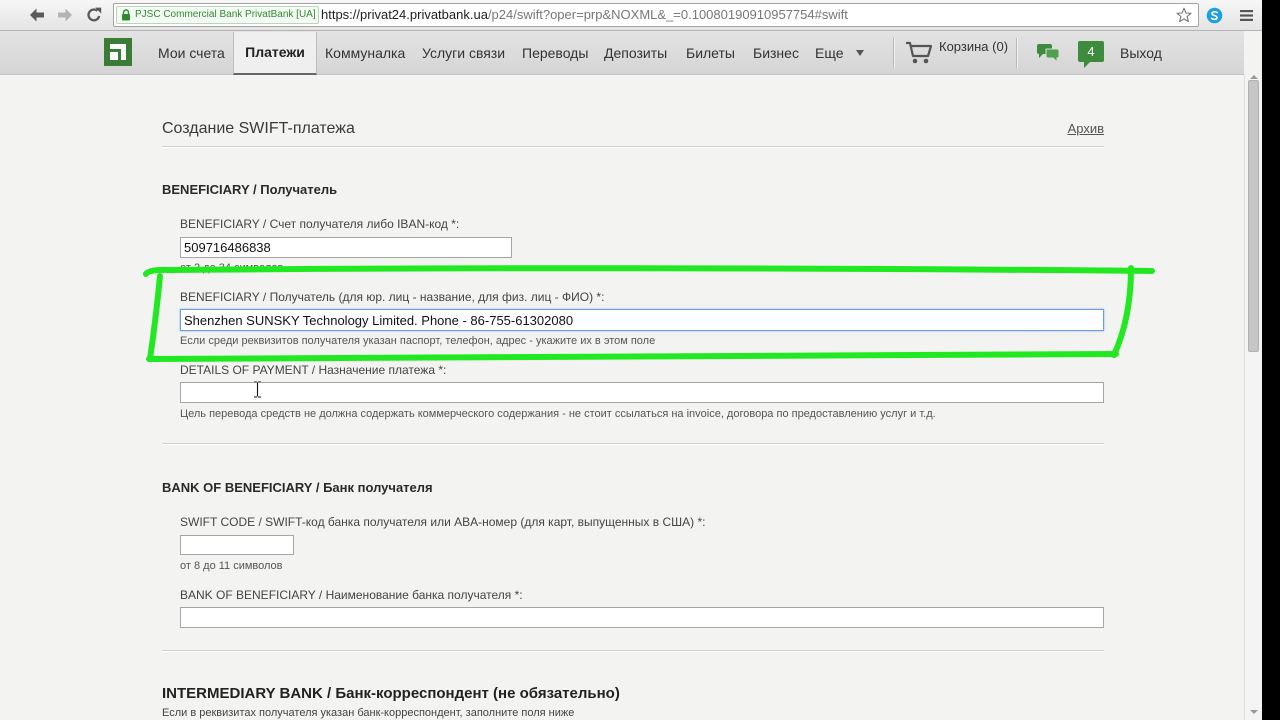 This screenshot has height=720, width=1280. What do you see at coordinates (257, 389) in the screenshot?
I see `text-cursor-icon` at bounding box center [257, 389].